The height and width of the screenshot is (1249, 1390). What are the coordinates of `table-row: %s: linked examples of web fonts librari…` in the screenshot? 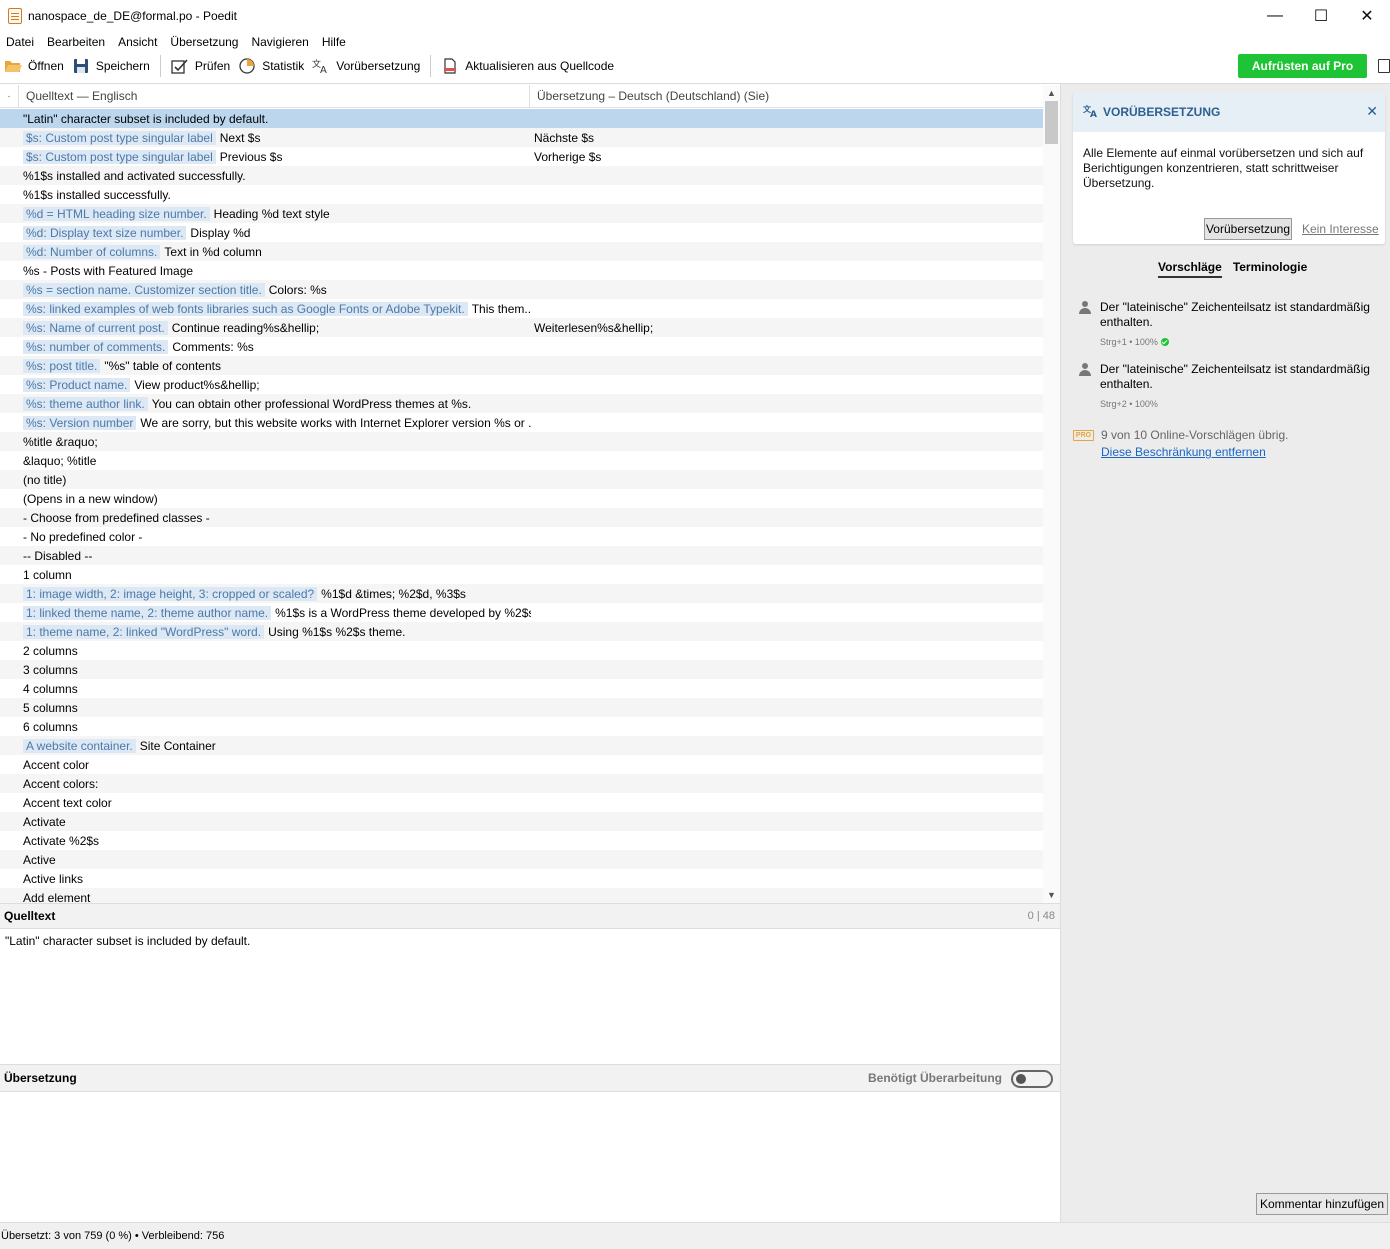 It's located at (521, 308).